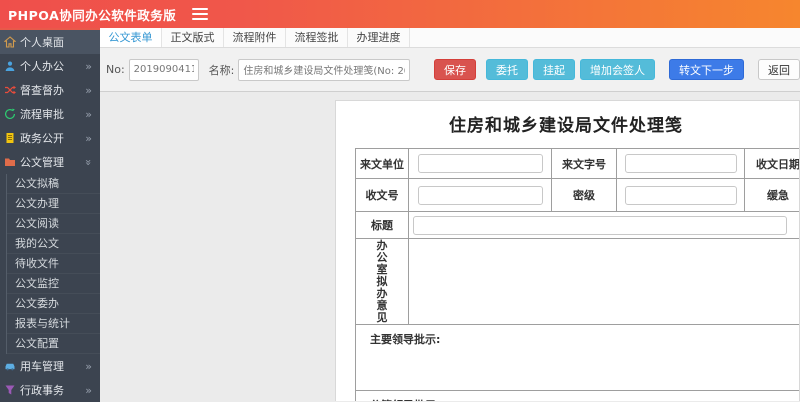 The height and width of the screenshot is (402, 800). What do you see at coordinates (405, 339) in the screenshot?
I see `main-leader-remarks-label: 主要领导批示:` at bounding box center [405, 339].